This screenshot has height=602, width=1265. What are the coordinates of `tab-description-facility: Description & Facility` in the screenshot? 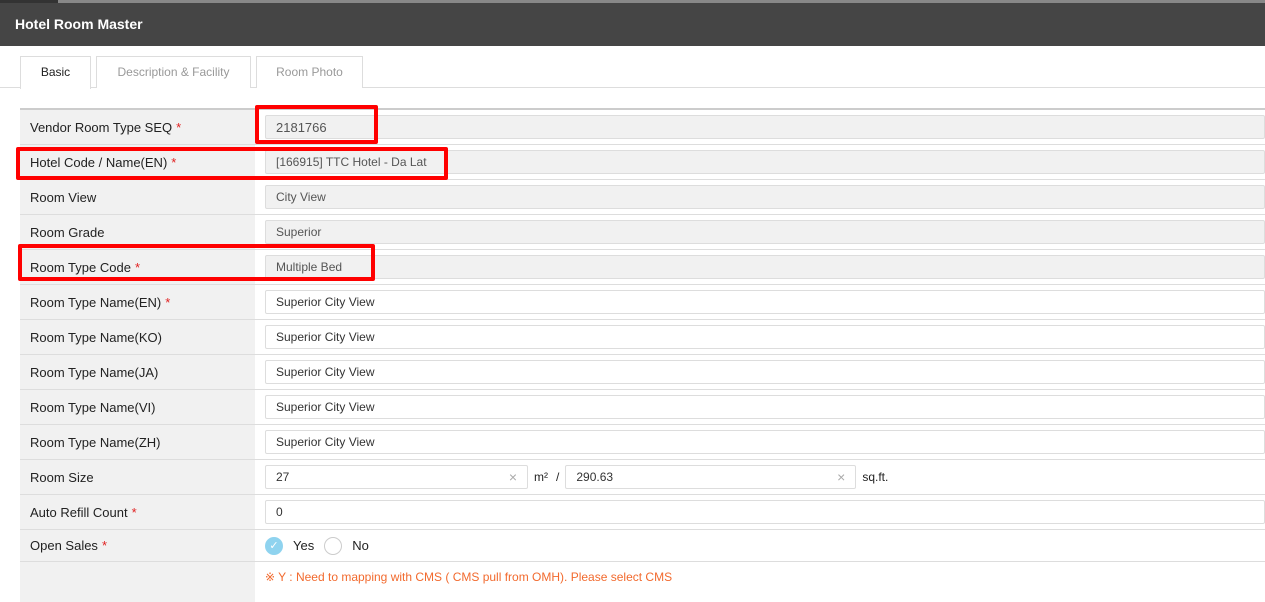 It's located at (173, 72).